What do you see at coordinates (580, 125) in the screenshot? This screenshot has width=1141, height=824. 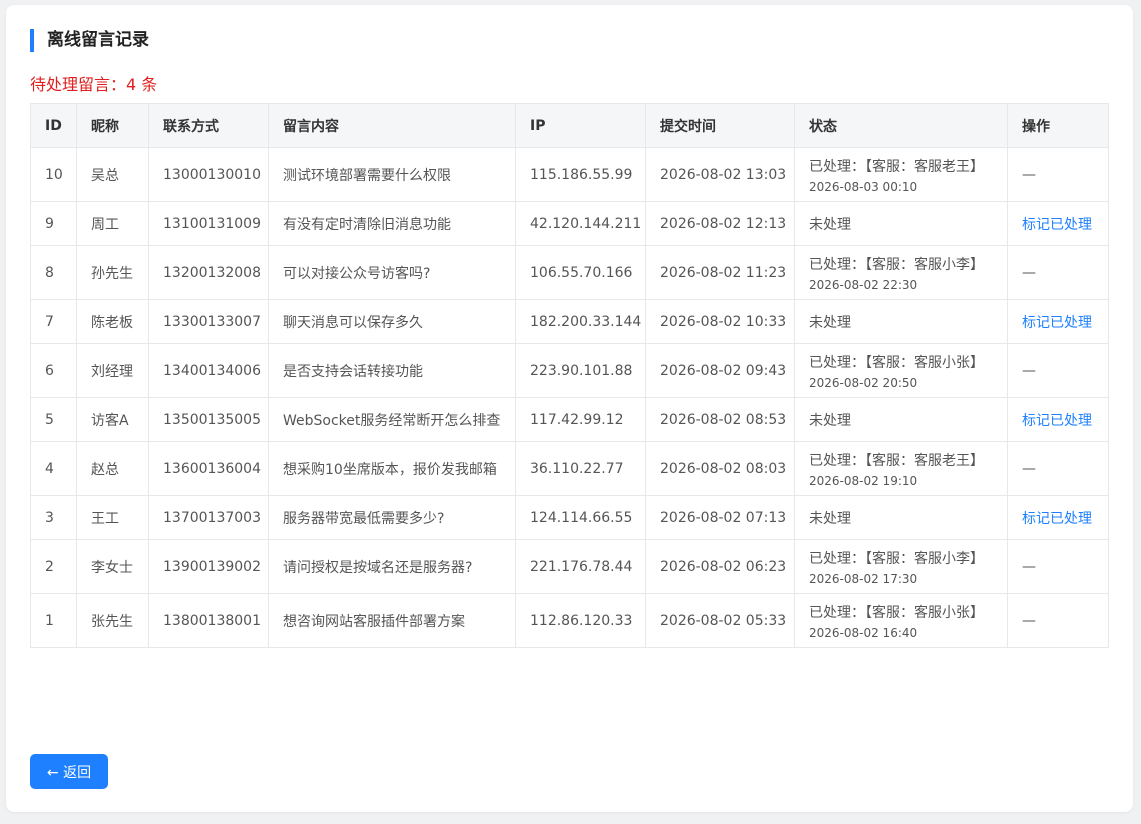 I see `column-header-ip: IP` at bounding box center [580, 125].